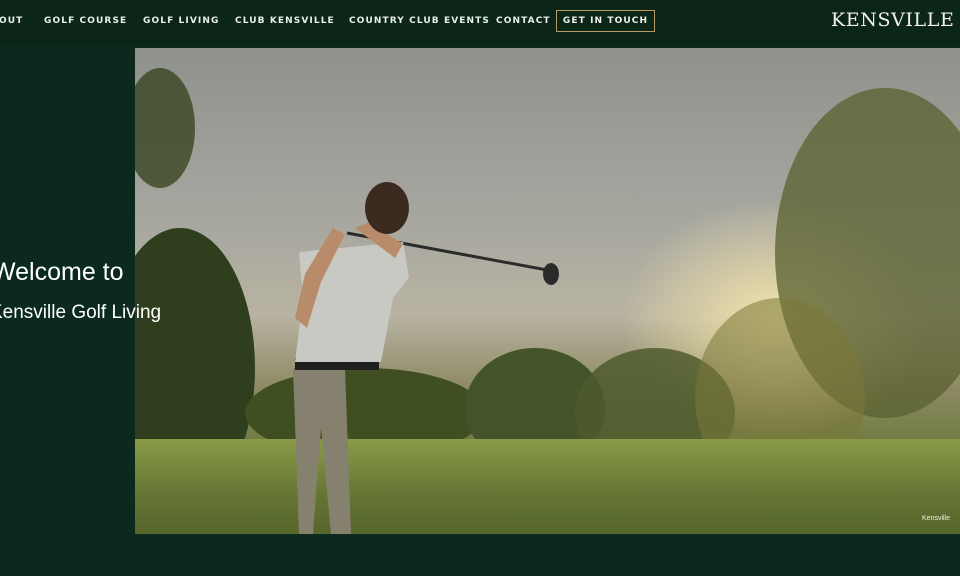  Describe the element at coordinates (285, 21) in the screenshot. I see `nav-item-club-kensville: CLUB KENSVILLE` at that location.